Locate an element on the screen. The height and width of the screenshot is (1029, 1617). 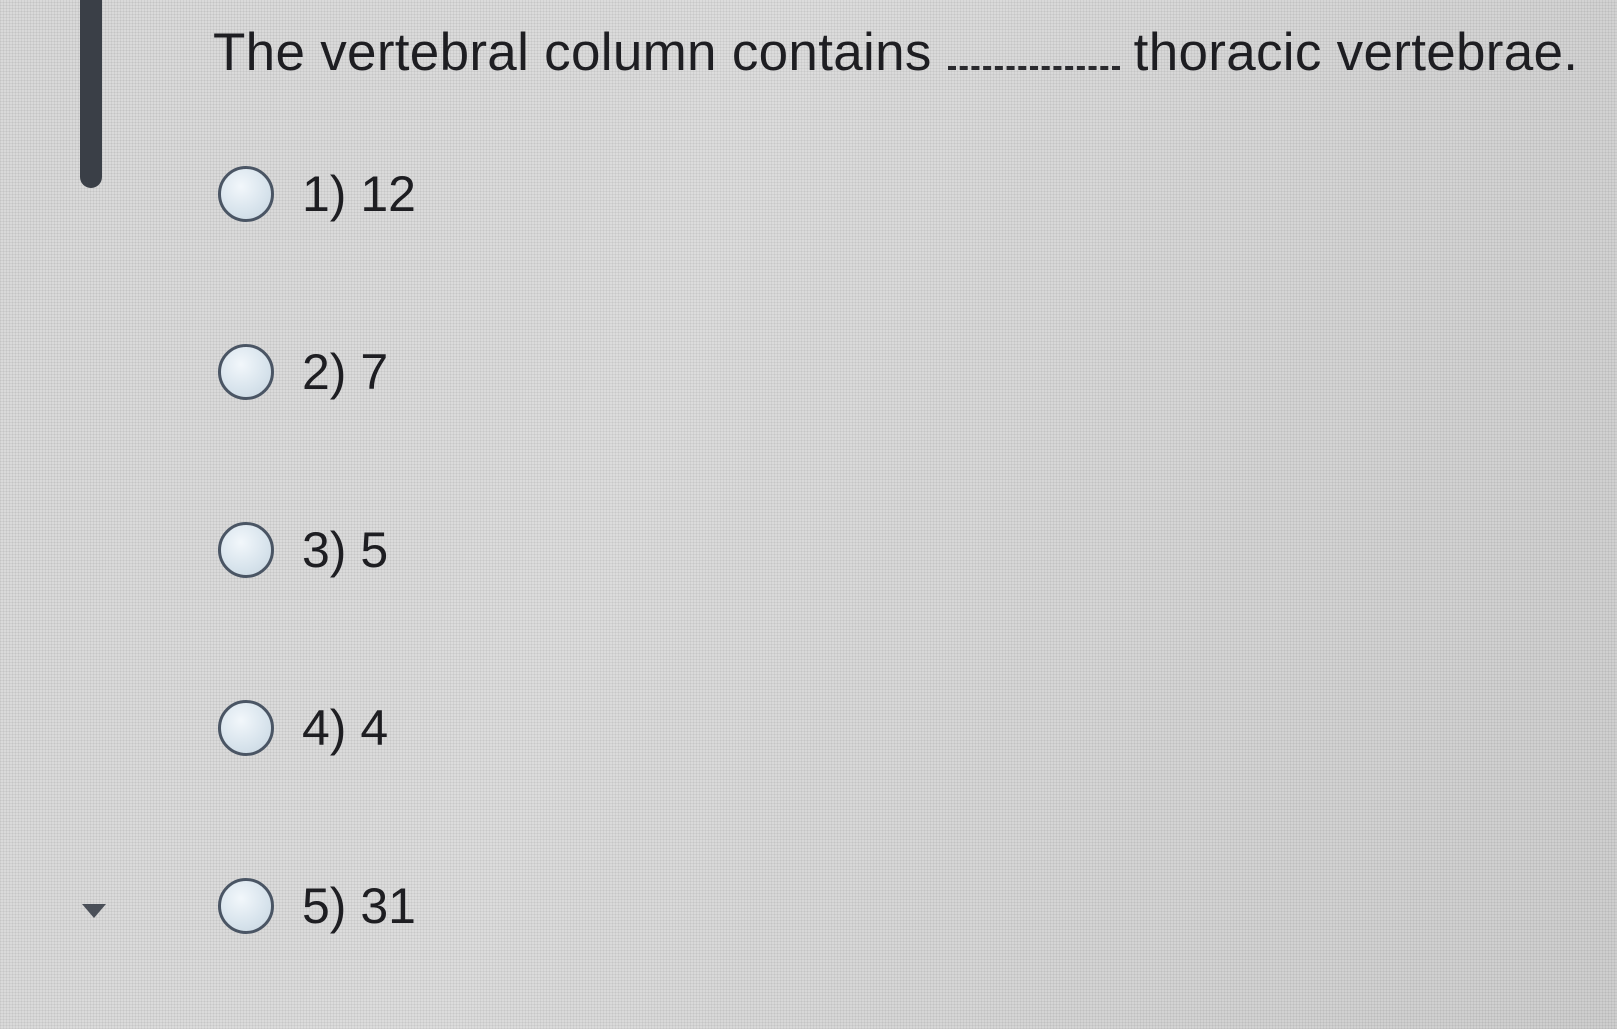
option-label: 5) 31 is located at coordinates (359, 906).